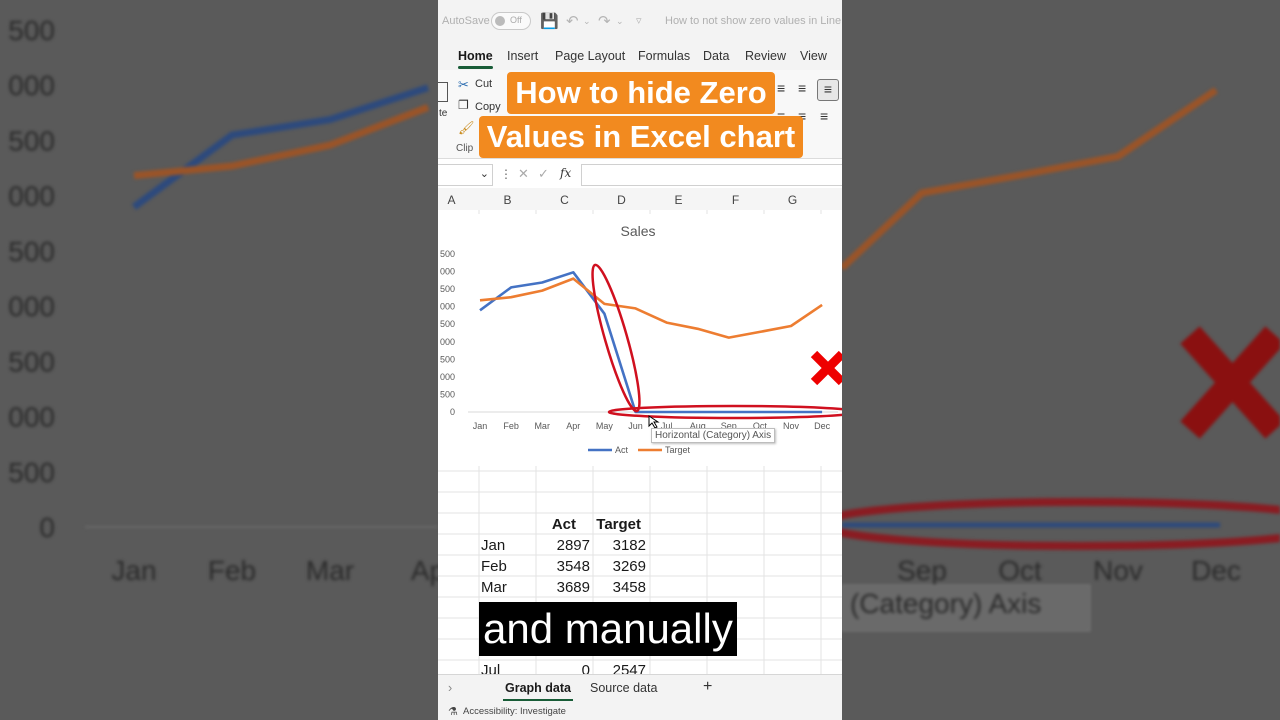  What do you see at coordinates (447, 272) in the screenshot?
I see `y-tick-label: 000` at bounding box center [447, 272].